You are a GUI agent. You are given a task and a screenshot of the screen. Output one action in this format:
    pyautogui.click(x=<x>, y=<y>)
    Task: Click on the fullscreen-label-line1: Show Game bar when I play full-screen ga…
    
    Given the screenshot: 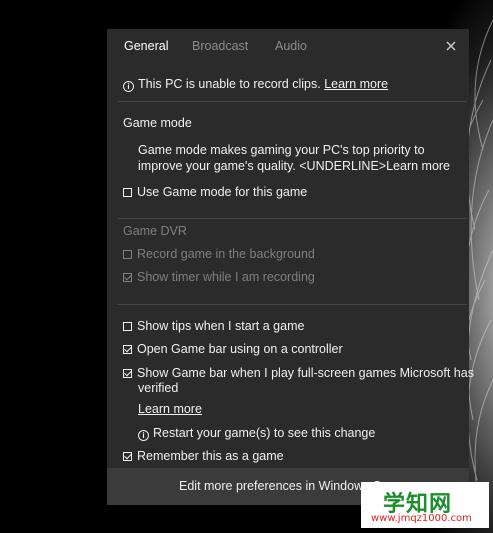 What is the action you would take?
    pyautogui.click(x=305, y=373)
    